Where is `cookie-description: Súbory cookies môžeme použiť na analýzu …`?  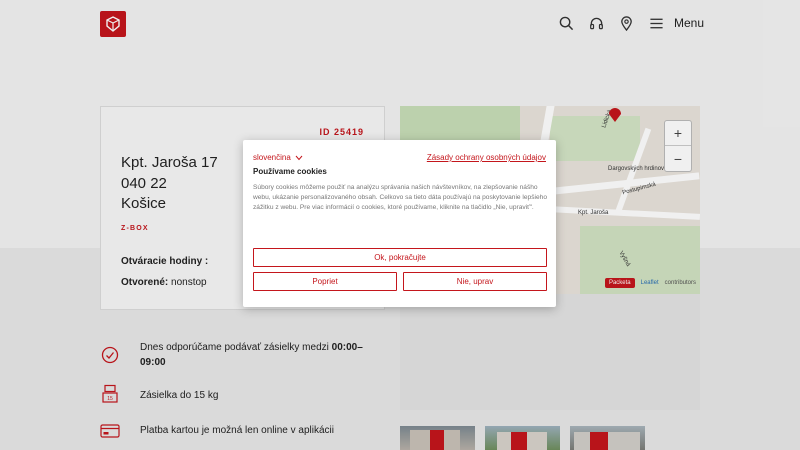 cookie-description: Súbory cookies môžeme použiť na analýzu … is located at coordinates (400, 197).